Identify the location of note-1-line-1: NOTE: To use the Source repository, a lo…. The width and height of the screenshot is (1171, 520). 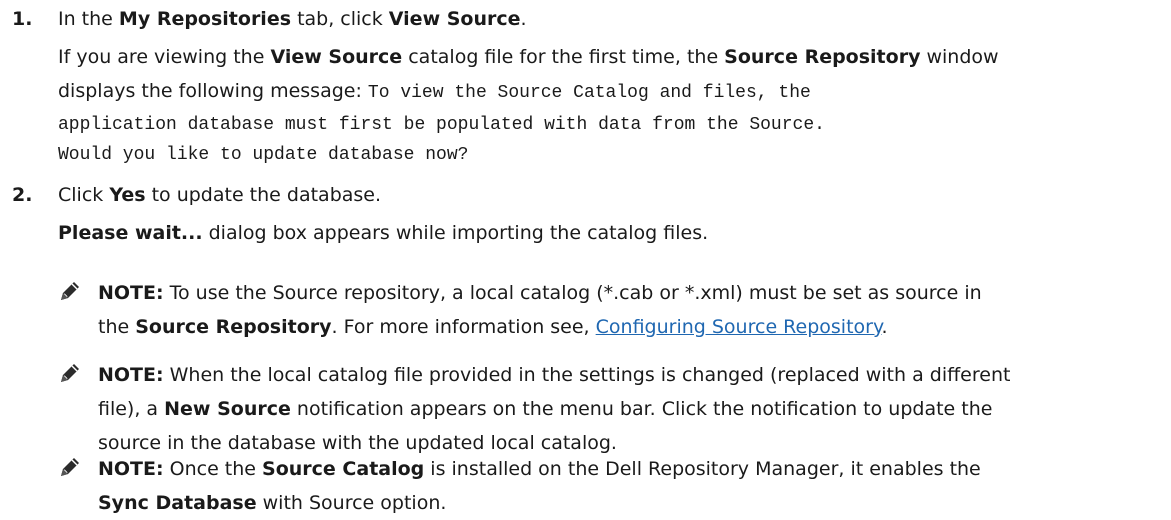
(624, 293).